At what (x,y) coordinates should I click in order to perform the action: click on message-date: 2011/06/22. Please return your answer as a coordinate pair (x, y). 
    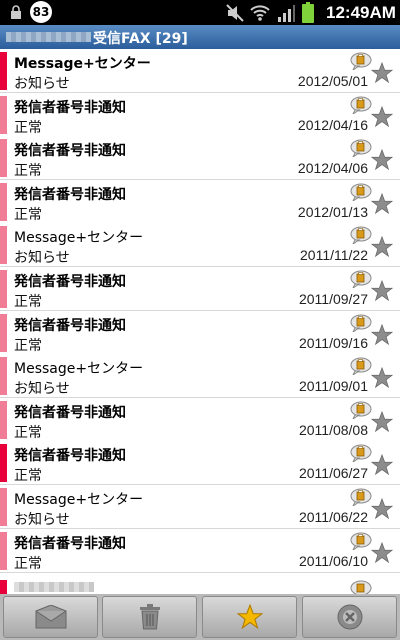
    Looking at the image, I should click on (333, 517).